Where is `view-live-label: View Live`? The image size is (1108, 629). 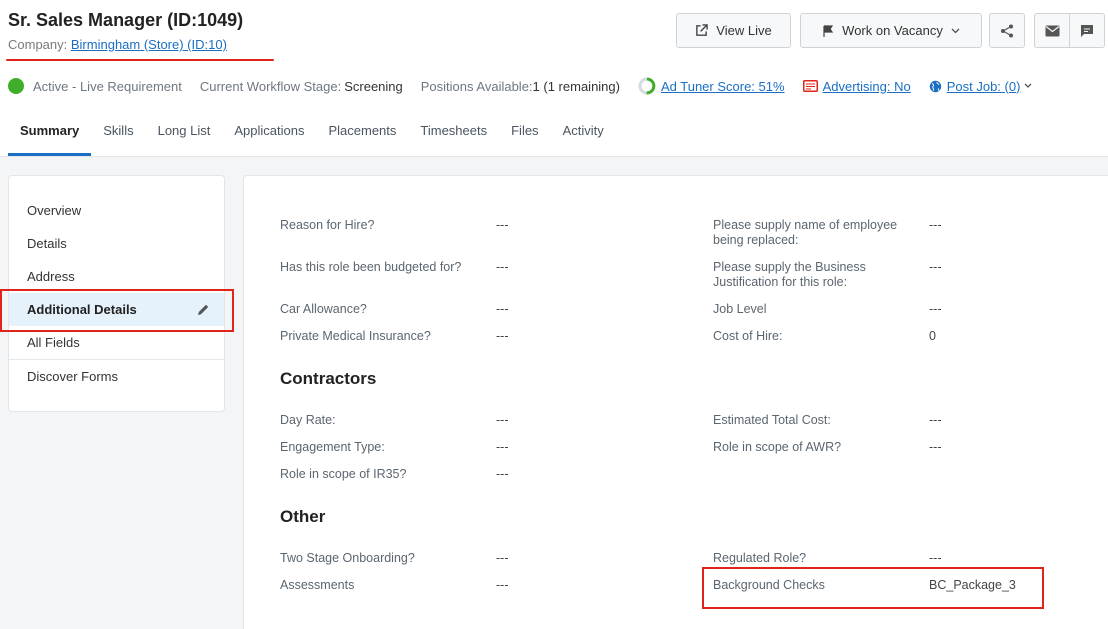 view-live-label: View Live is located at coordinates (744, 30).